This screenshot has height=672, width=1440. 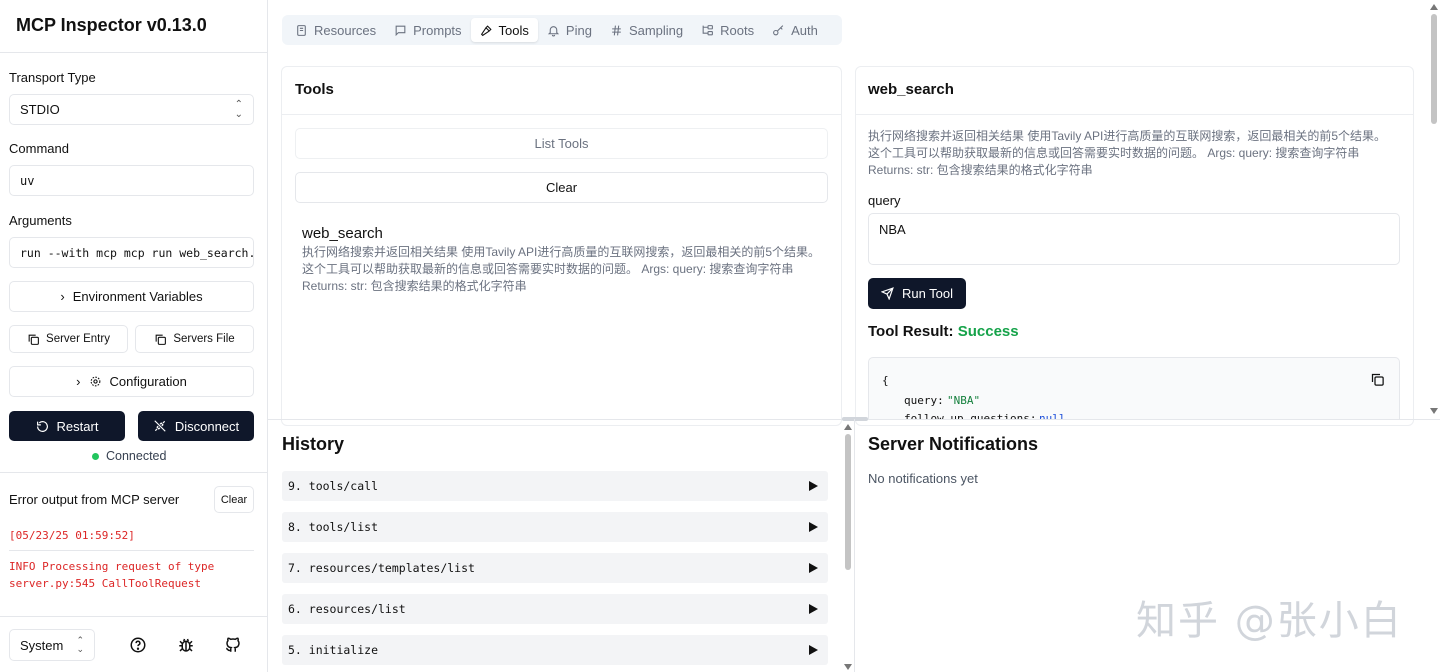 I want to click on history-item-label: 8. tools/list, so click(x=333, y=527).